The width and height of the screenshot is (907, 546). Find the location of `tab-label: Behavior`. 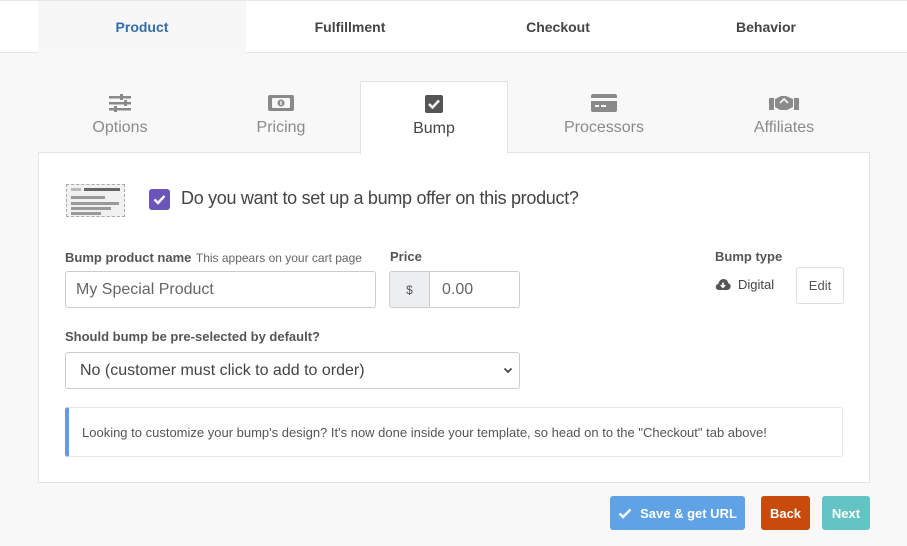

tab-label: Behavior is located at coordinates (766, 27).